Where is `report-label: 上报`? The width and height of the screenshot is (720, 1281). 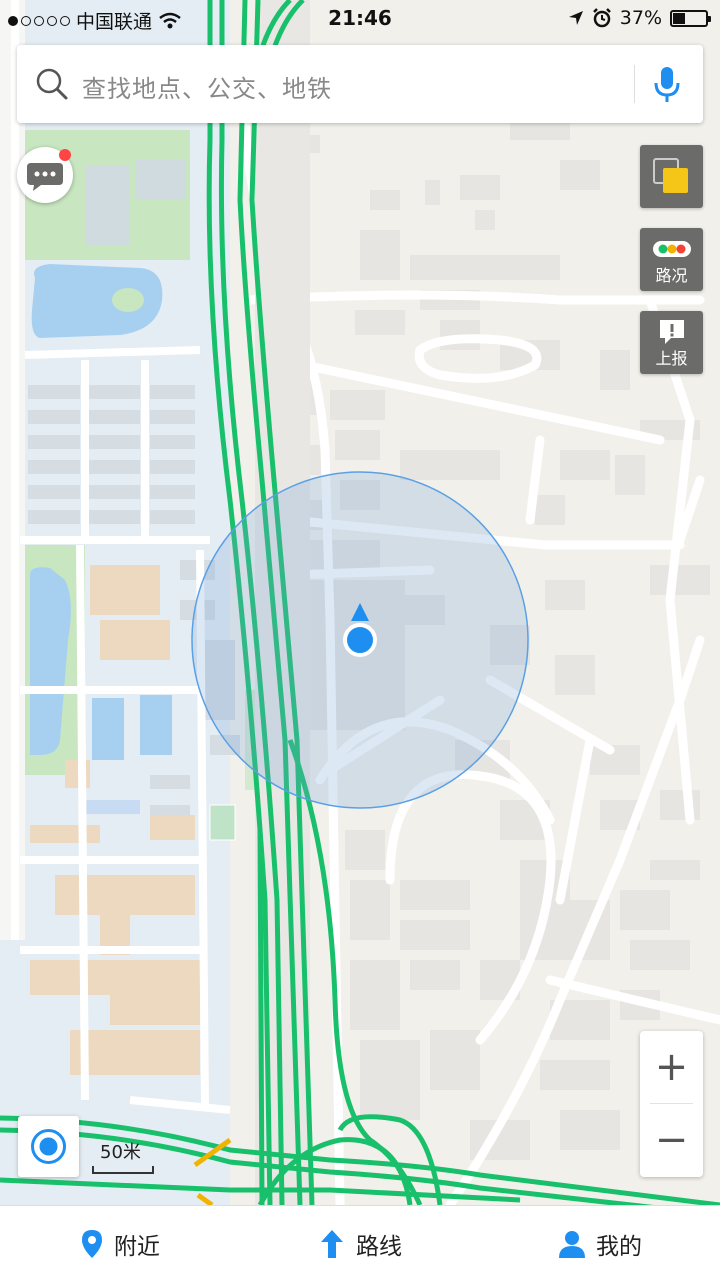
report-label: 上报 is located at coordinates (671, 358).